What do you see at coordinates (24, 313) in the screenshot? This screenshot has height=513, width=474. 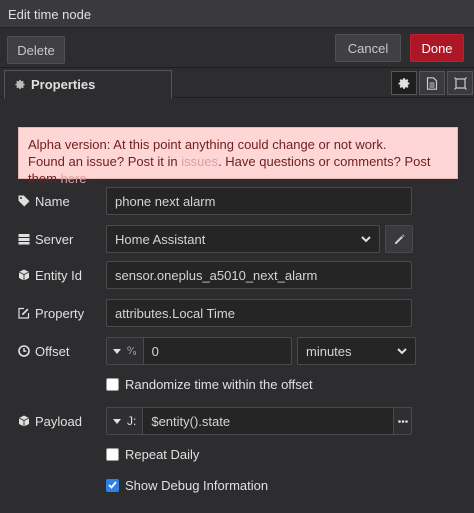 I see `edit-box-icon` at bounding box center [24, 313].